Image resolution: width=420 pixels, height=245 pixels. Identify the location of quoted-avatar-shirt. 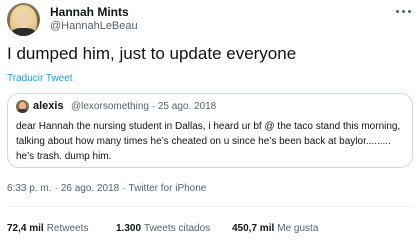
(22, 111).